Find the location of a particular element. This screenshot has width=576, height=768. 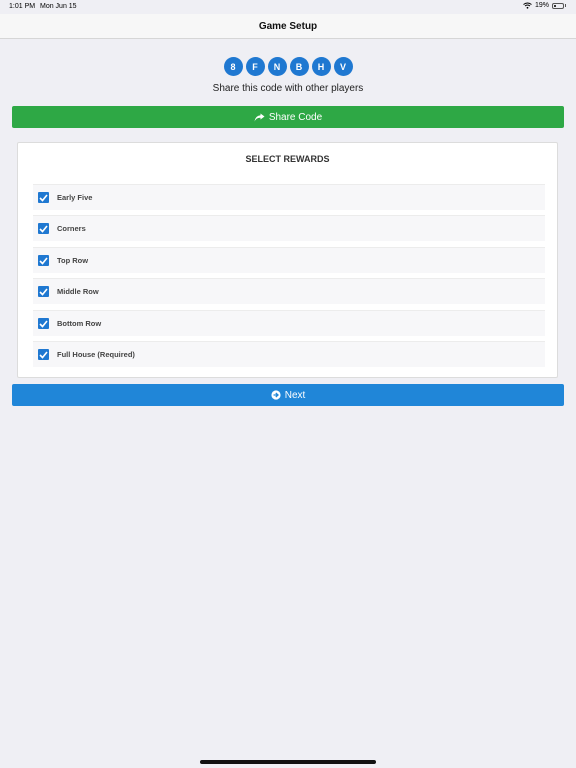

arrow-circle-right-icon is located at coordinates (276, 395).